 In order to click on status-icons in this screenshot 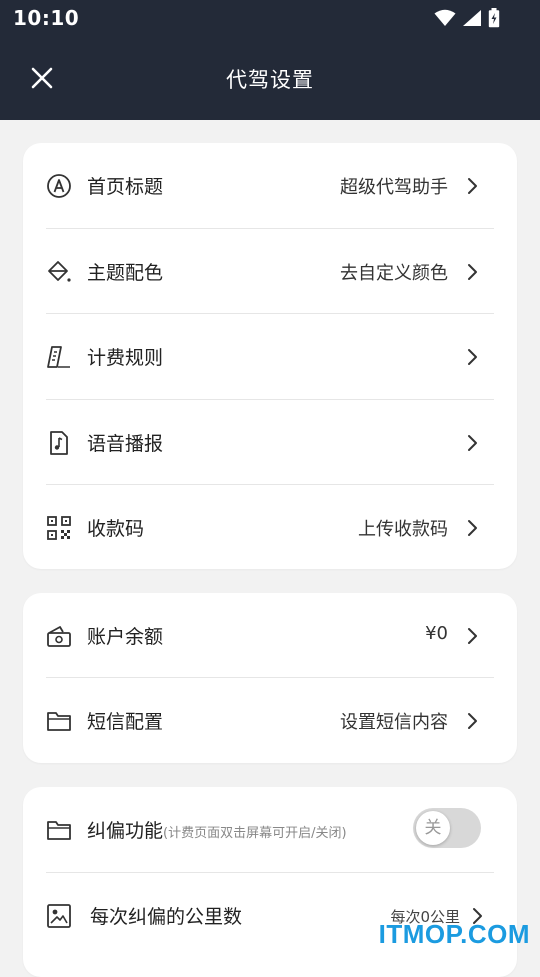, I will do `click(467, 18)`.